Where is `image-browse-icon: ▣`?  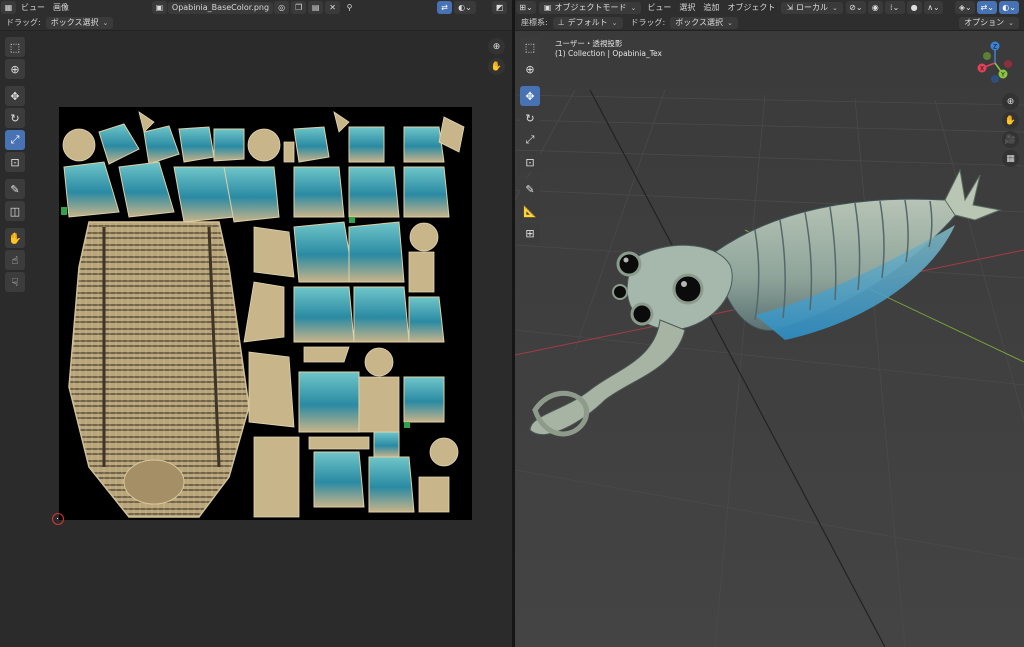
image-browse-icon: ▣ is located at coordinates (159, 7).